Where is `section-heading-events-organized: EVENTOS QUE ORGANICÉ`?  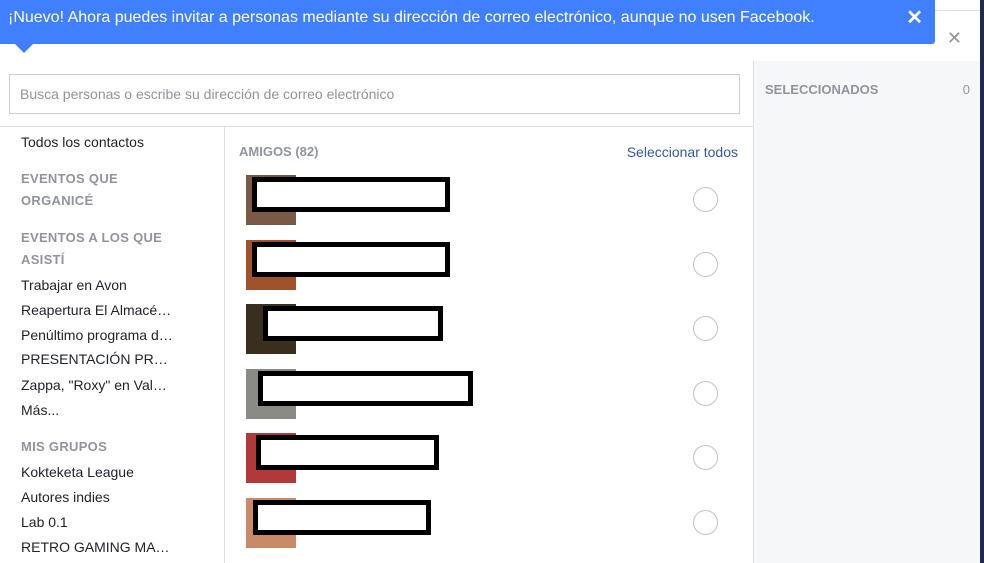 section-heading-events-organized: EVENTOS QUE ORGANICÉ is located at coordinates (69, 189).